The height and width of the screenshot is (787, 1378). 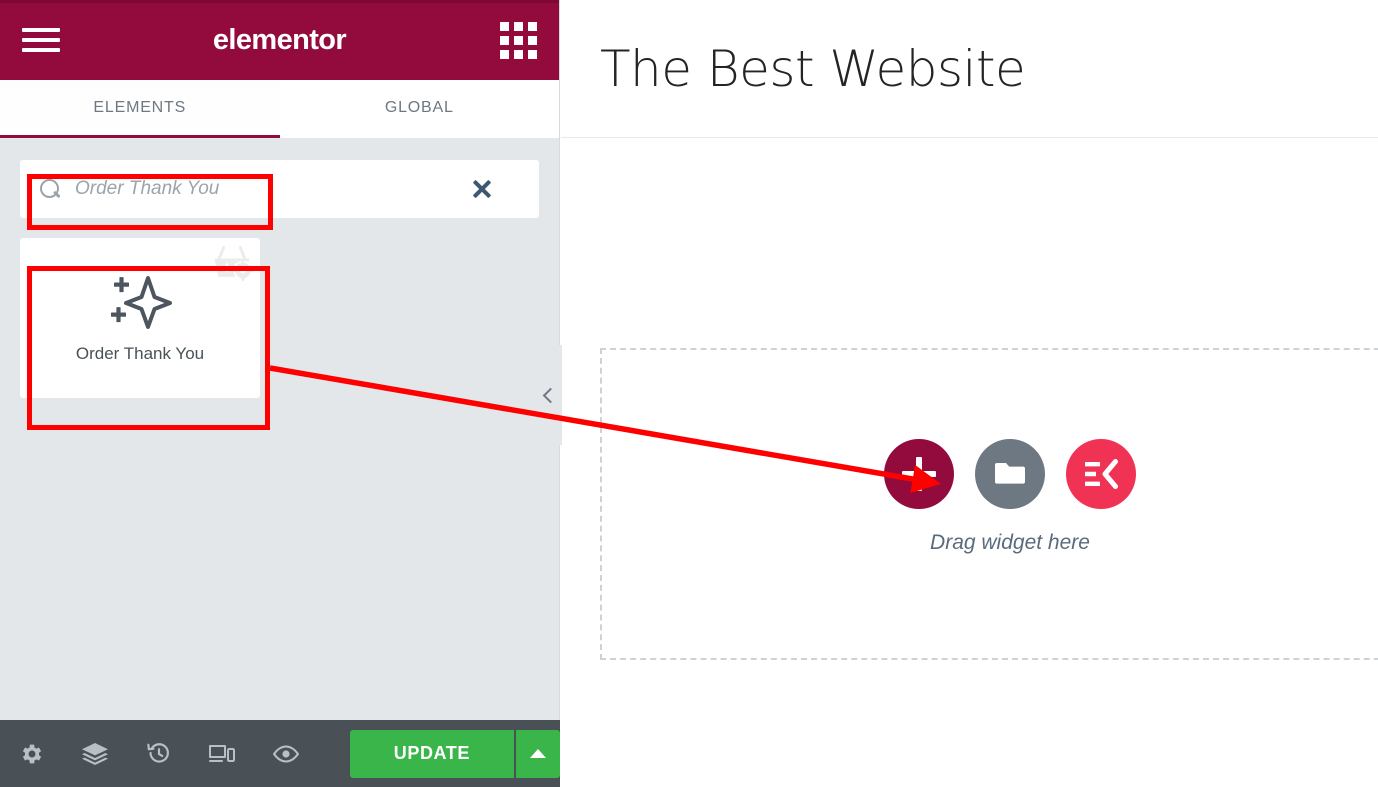 I want to click on responsive-icon, so click(x=223, y=753).